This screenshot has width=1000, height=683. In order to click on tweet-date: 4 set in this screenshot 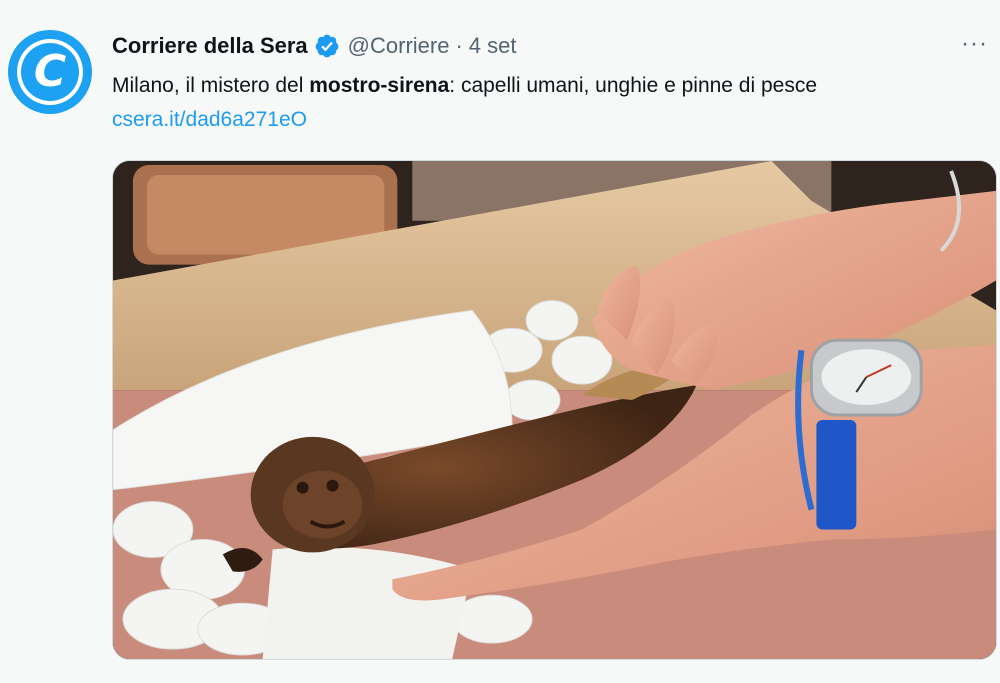, I will do `click(493, 46)`.